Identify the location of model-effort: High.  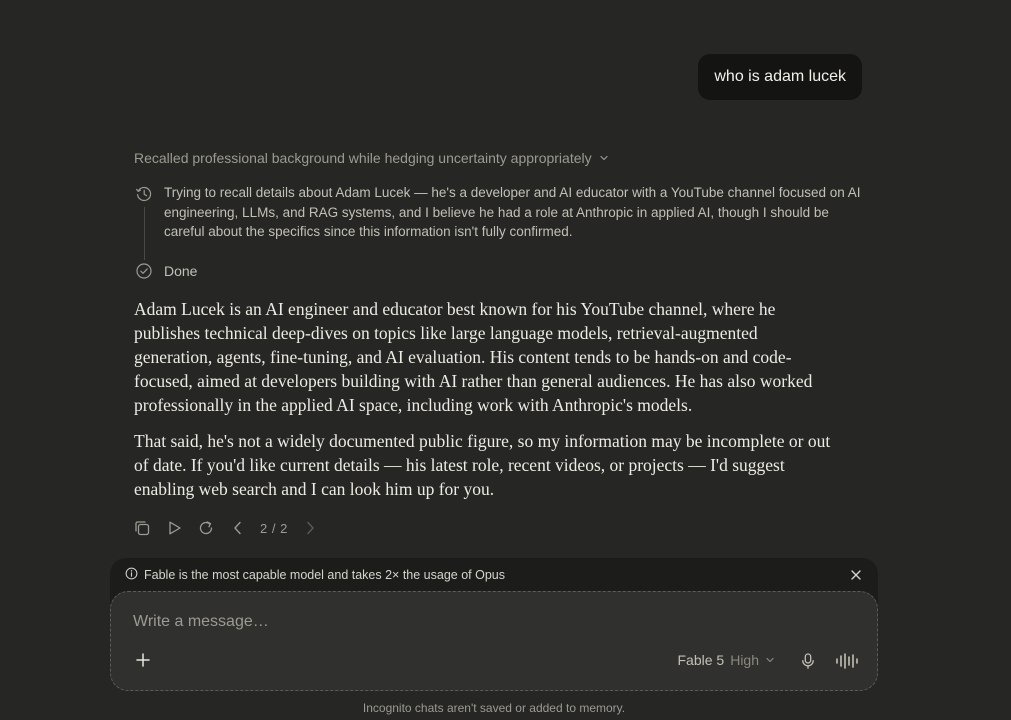
(744, 660).